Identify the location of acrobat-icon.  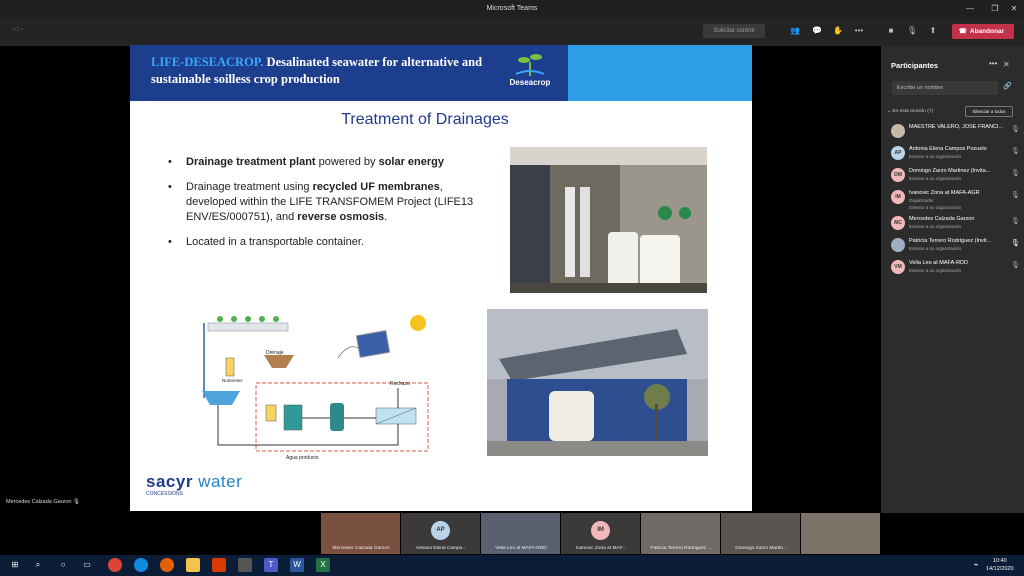
(219, 565).